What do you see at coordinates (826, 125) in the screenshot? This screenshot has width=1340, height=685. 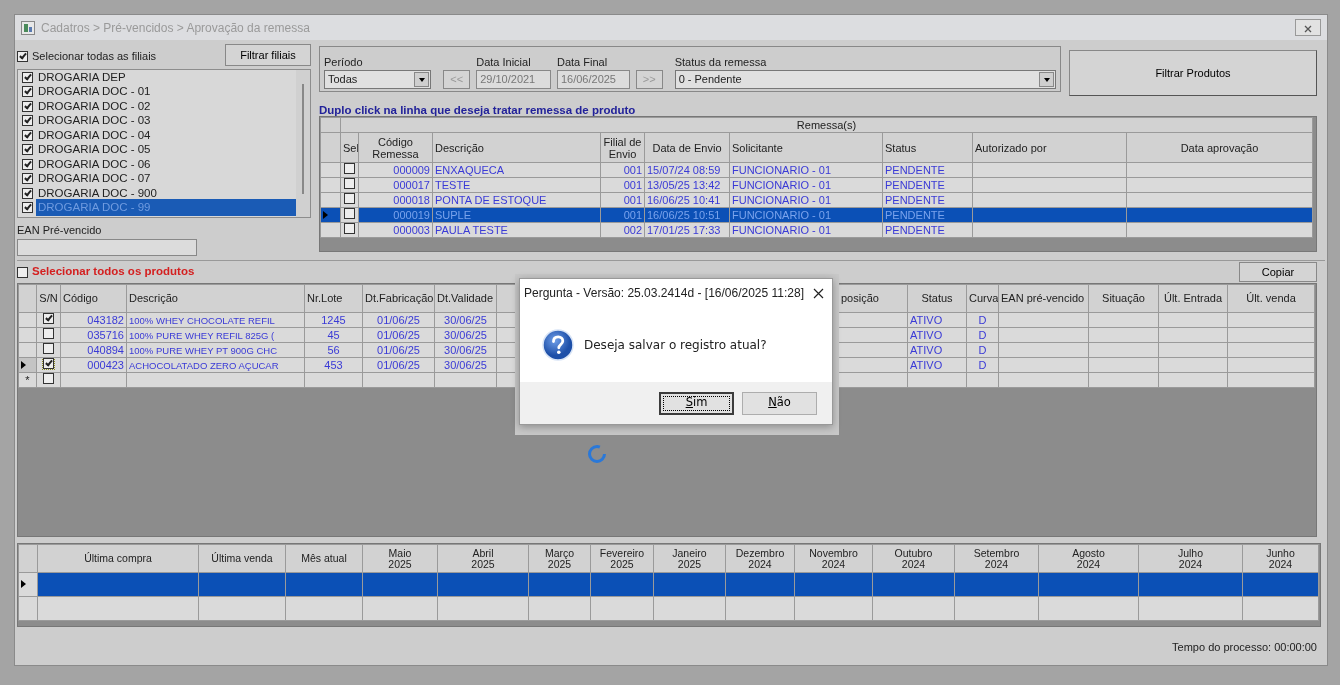 I see `column-header: Remessa(s)` at bounding box center [826, 125].